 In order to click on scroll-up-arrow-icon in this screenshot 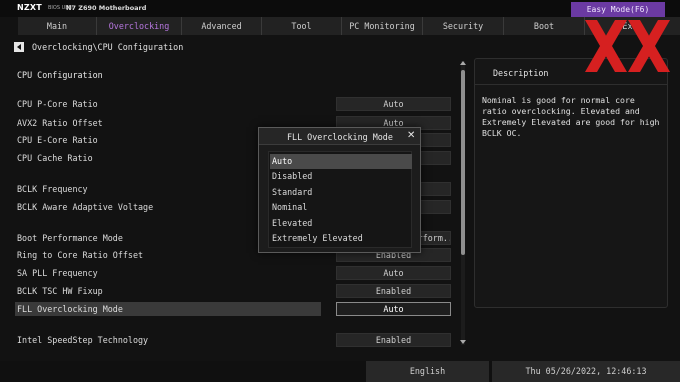, I will do `click(463, 63)`.